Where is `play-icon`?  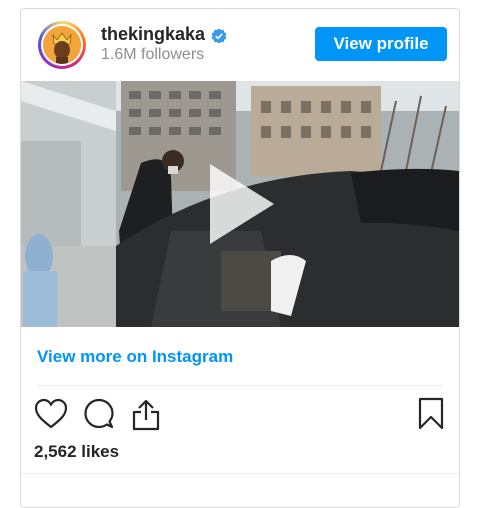
play-icon is located at coordinates (240, 204).